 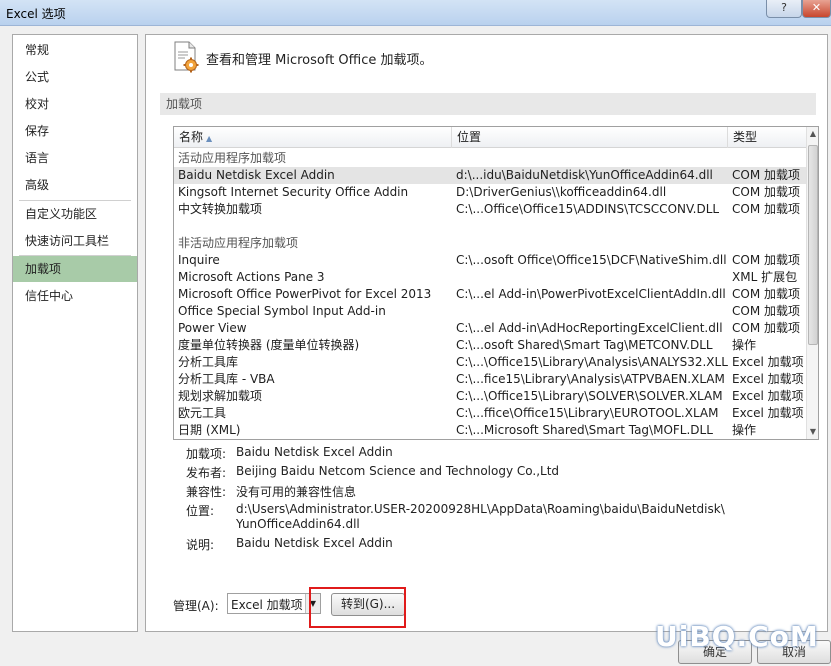 I want to click on group-label-inactive: 非活动应用程序加载项, so click(x=238, y=243).